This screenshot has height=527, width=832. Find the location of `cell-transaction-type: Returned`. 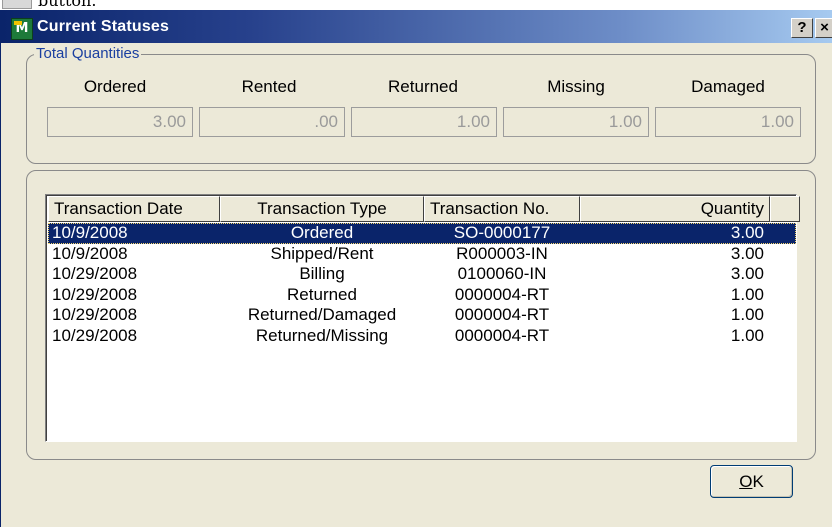

cell-transaction-type: Returned is located at coordinates (322, 294).